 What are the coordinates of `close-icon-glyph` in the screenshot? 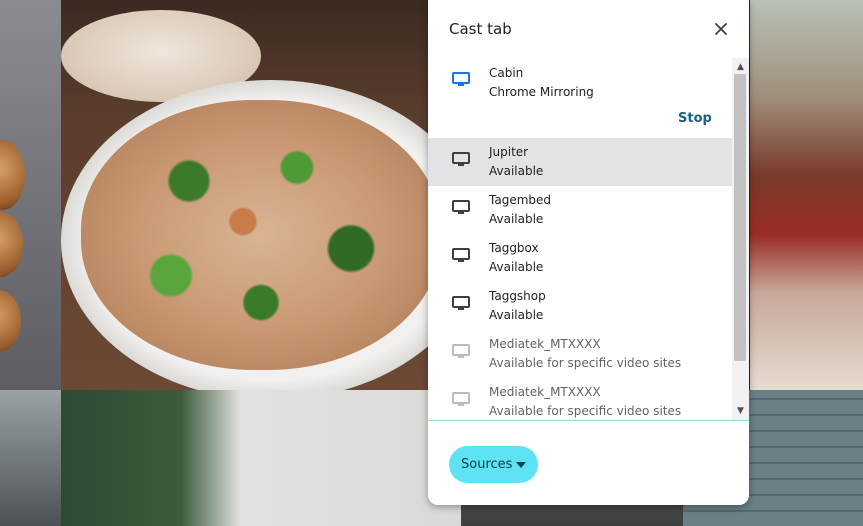 It's located at (721, 29).